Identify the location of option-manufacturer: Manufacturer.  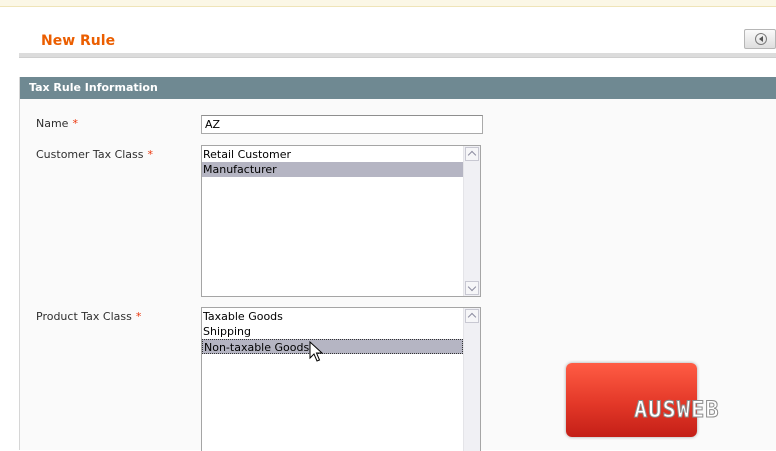
(332, 169).